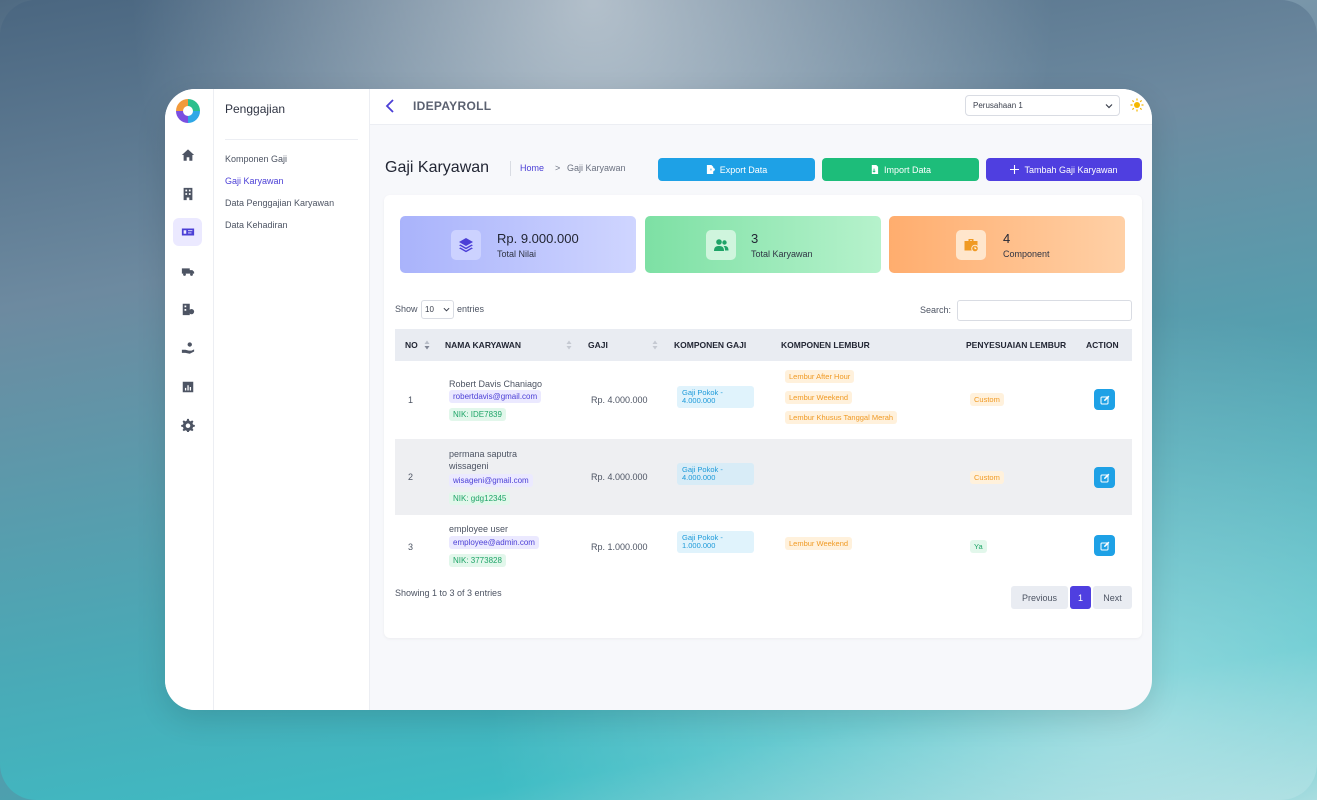 Image resolution: width=1317 pixels, height=800 pixels. I want to click on building-money-icon, so click(188, 309).